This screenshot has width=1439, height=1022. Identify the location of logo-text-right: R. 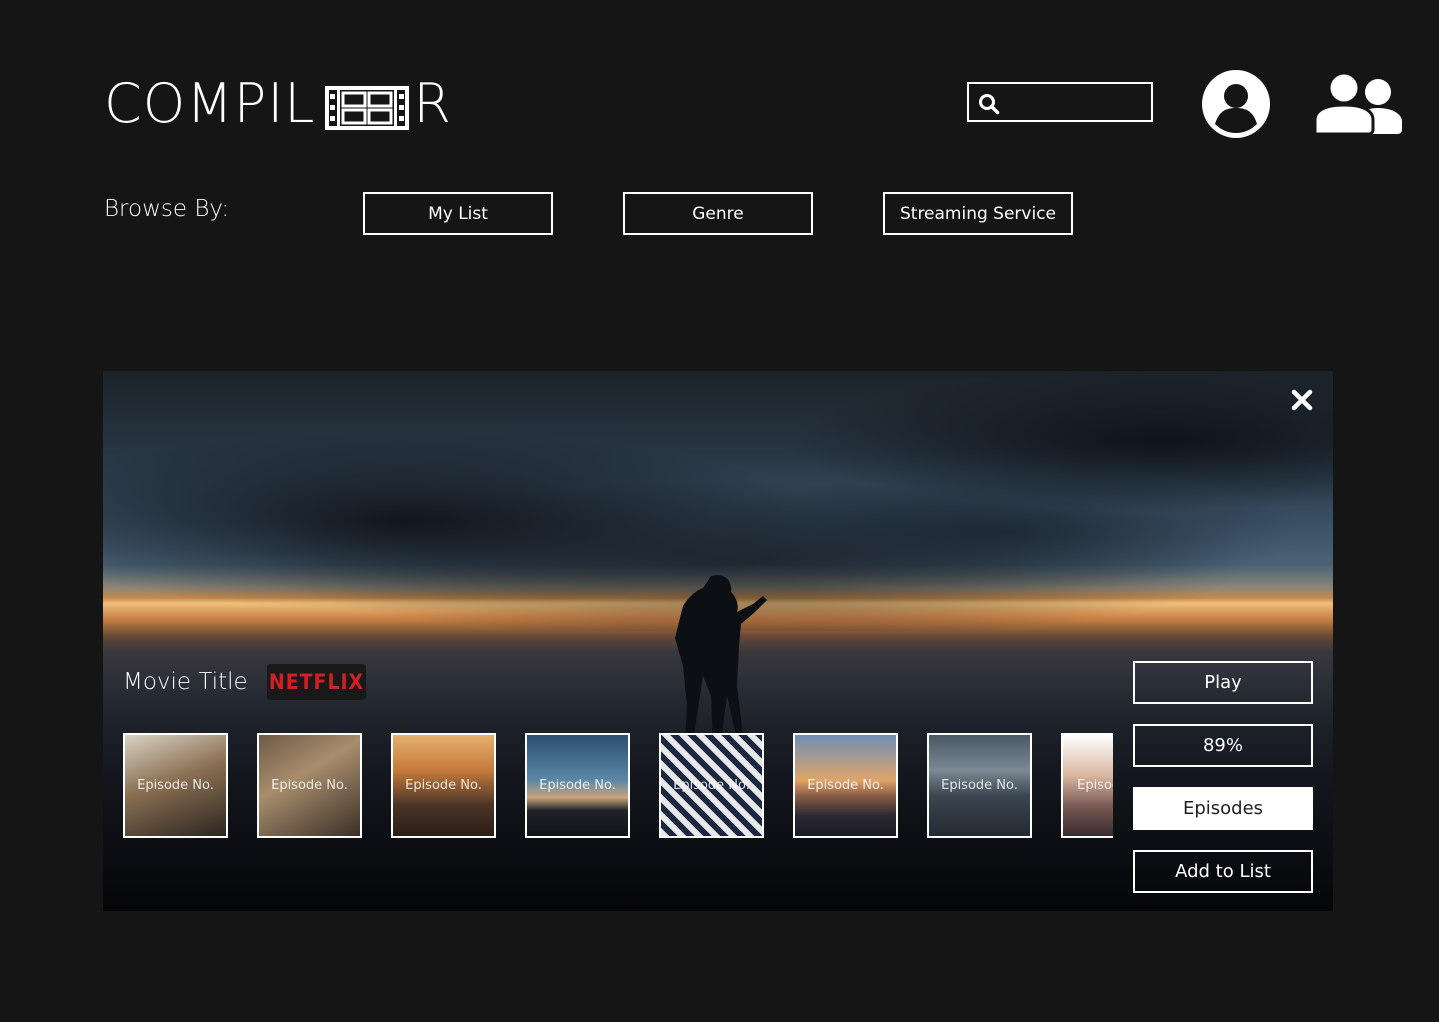
(432, 103).